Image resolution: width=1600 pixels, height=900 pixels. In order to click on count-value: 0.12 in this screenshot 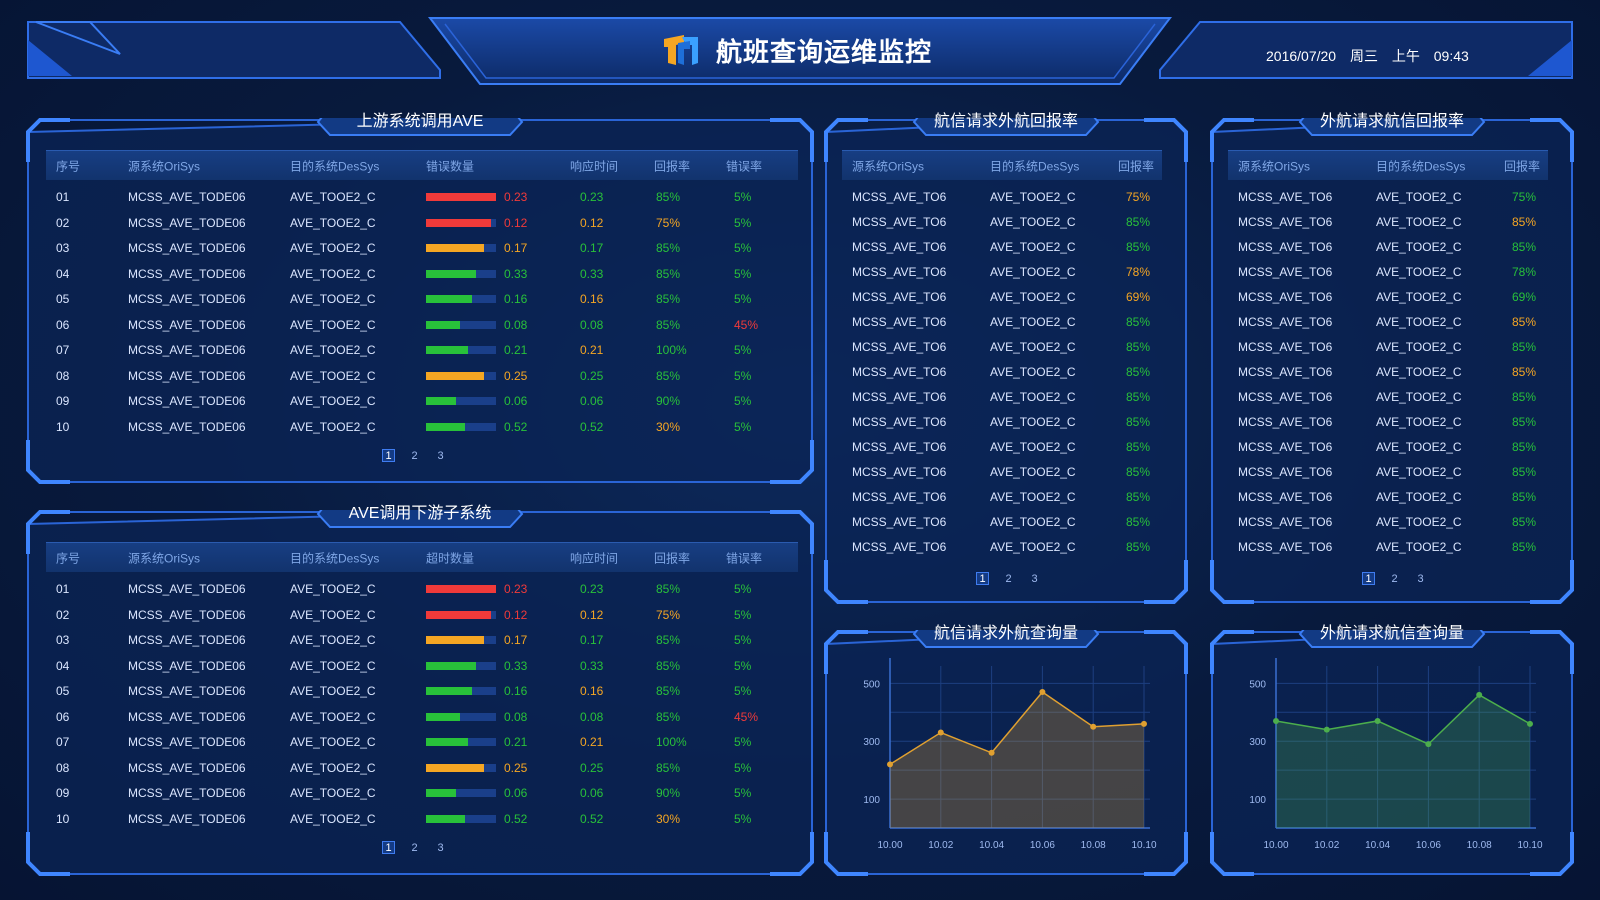, I will do `click(516, 614)`.